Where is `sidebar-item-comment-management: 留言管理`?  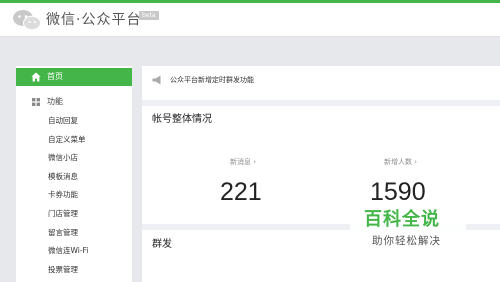 sidebar-item-comment-management: 留言管理 is located at coordinates (74, 233).